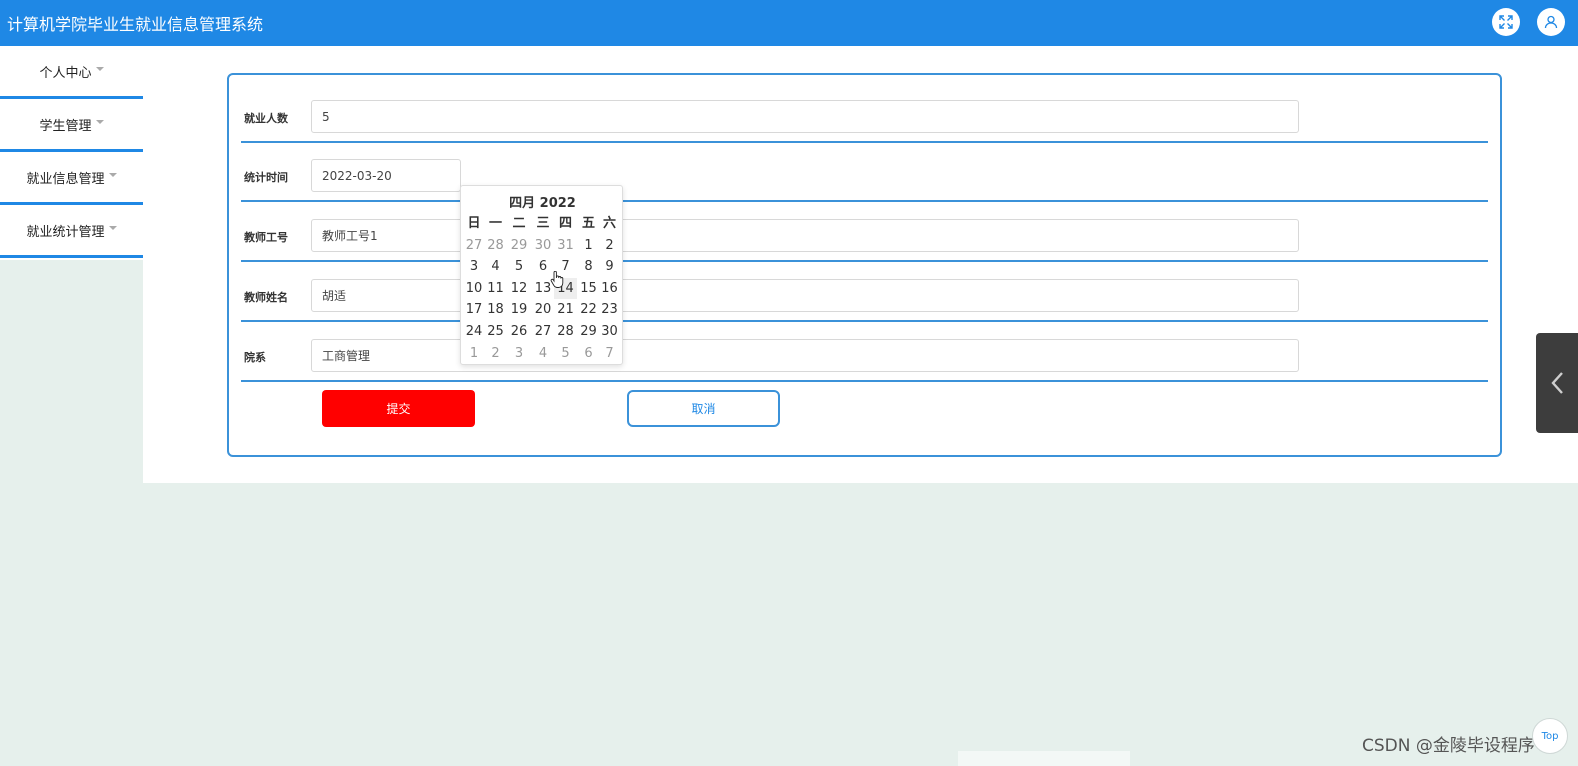 The image size is (1578, 766). I want to click on calendar-day: 17, so click(474, 310).